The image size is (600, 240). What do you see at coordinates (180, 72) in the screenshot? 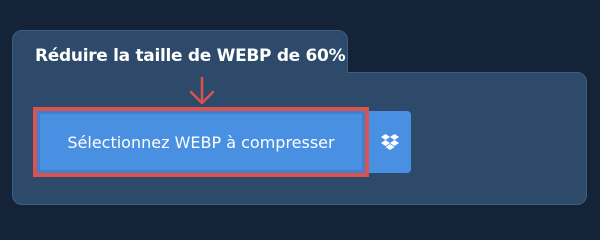
I see `tab-joint` at bounding box center [180, 72].